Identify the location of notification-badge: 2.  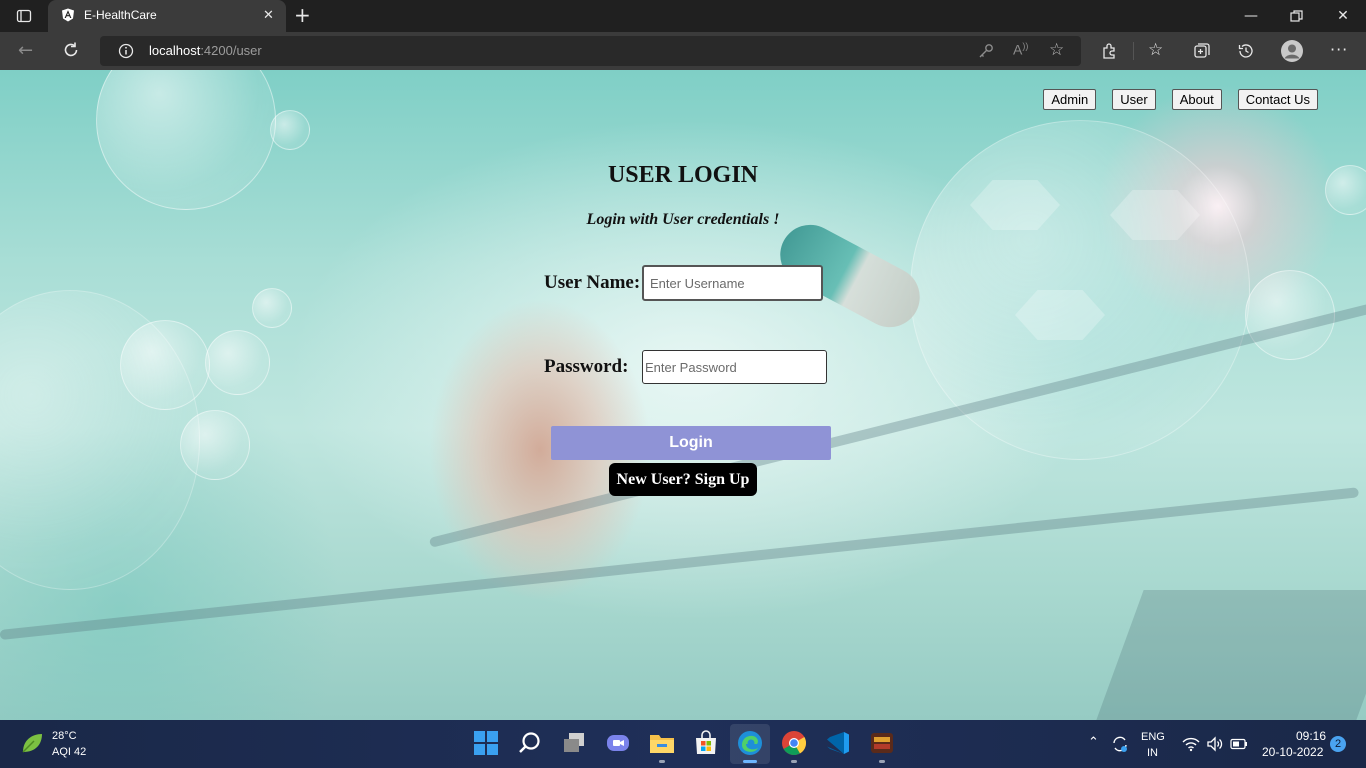
(1338, 744).